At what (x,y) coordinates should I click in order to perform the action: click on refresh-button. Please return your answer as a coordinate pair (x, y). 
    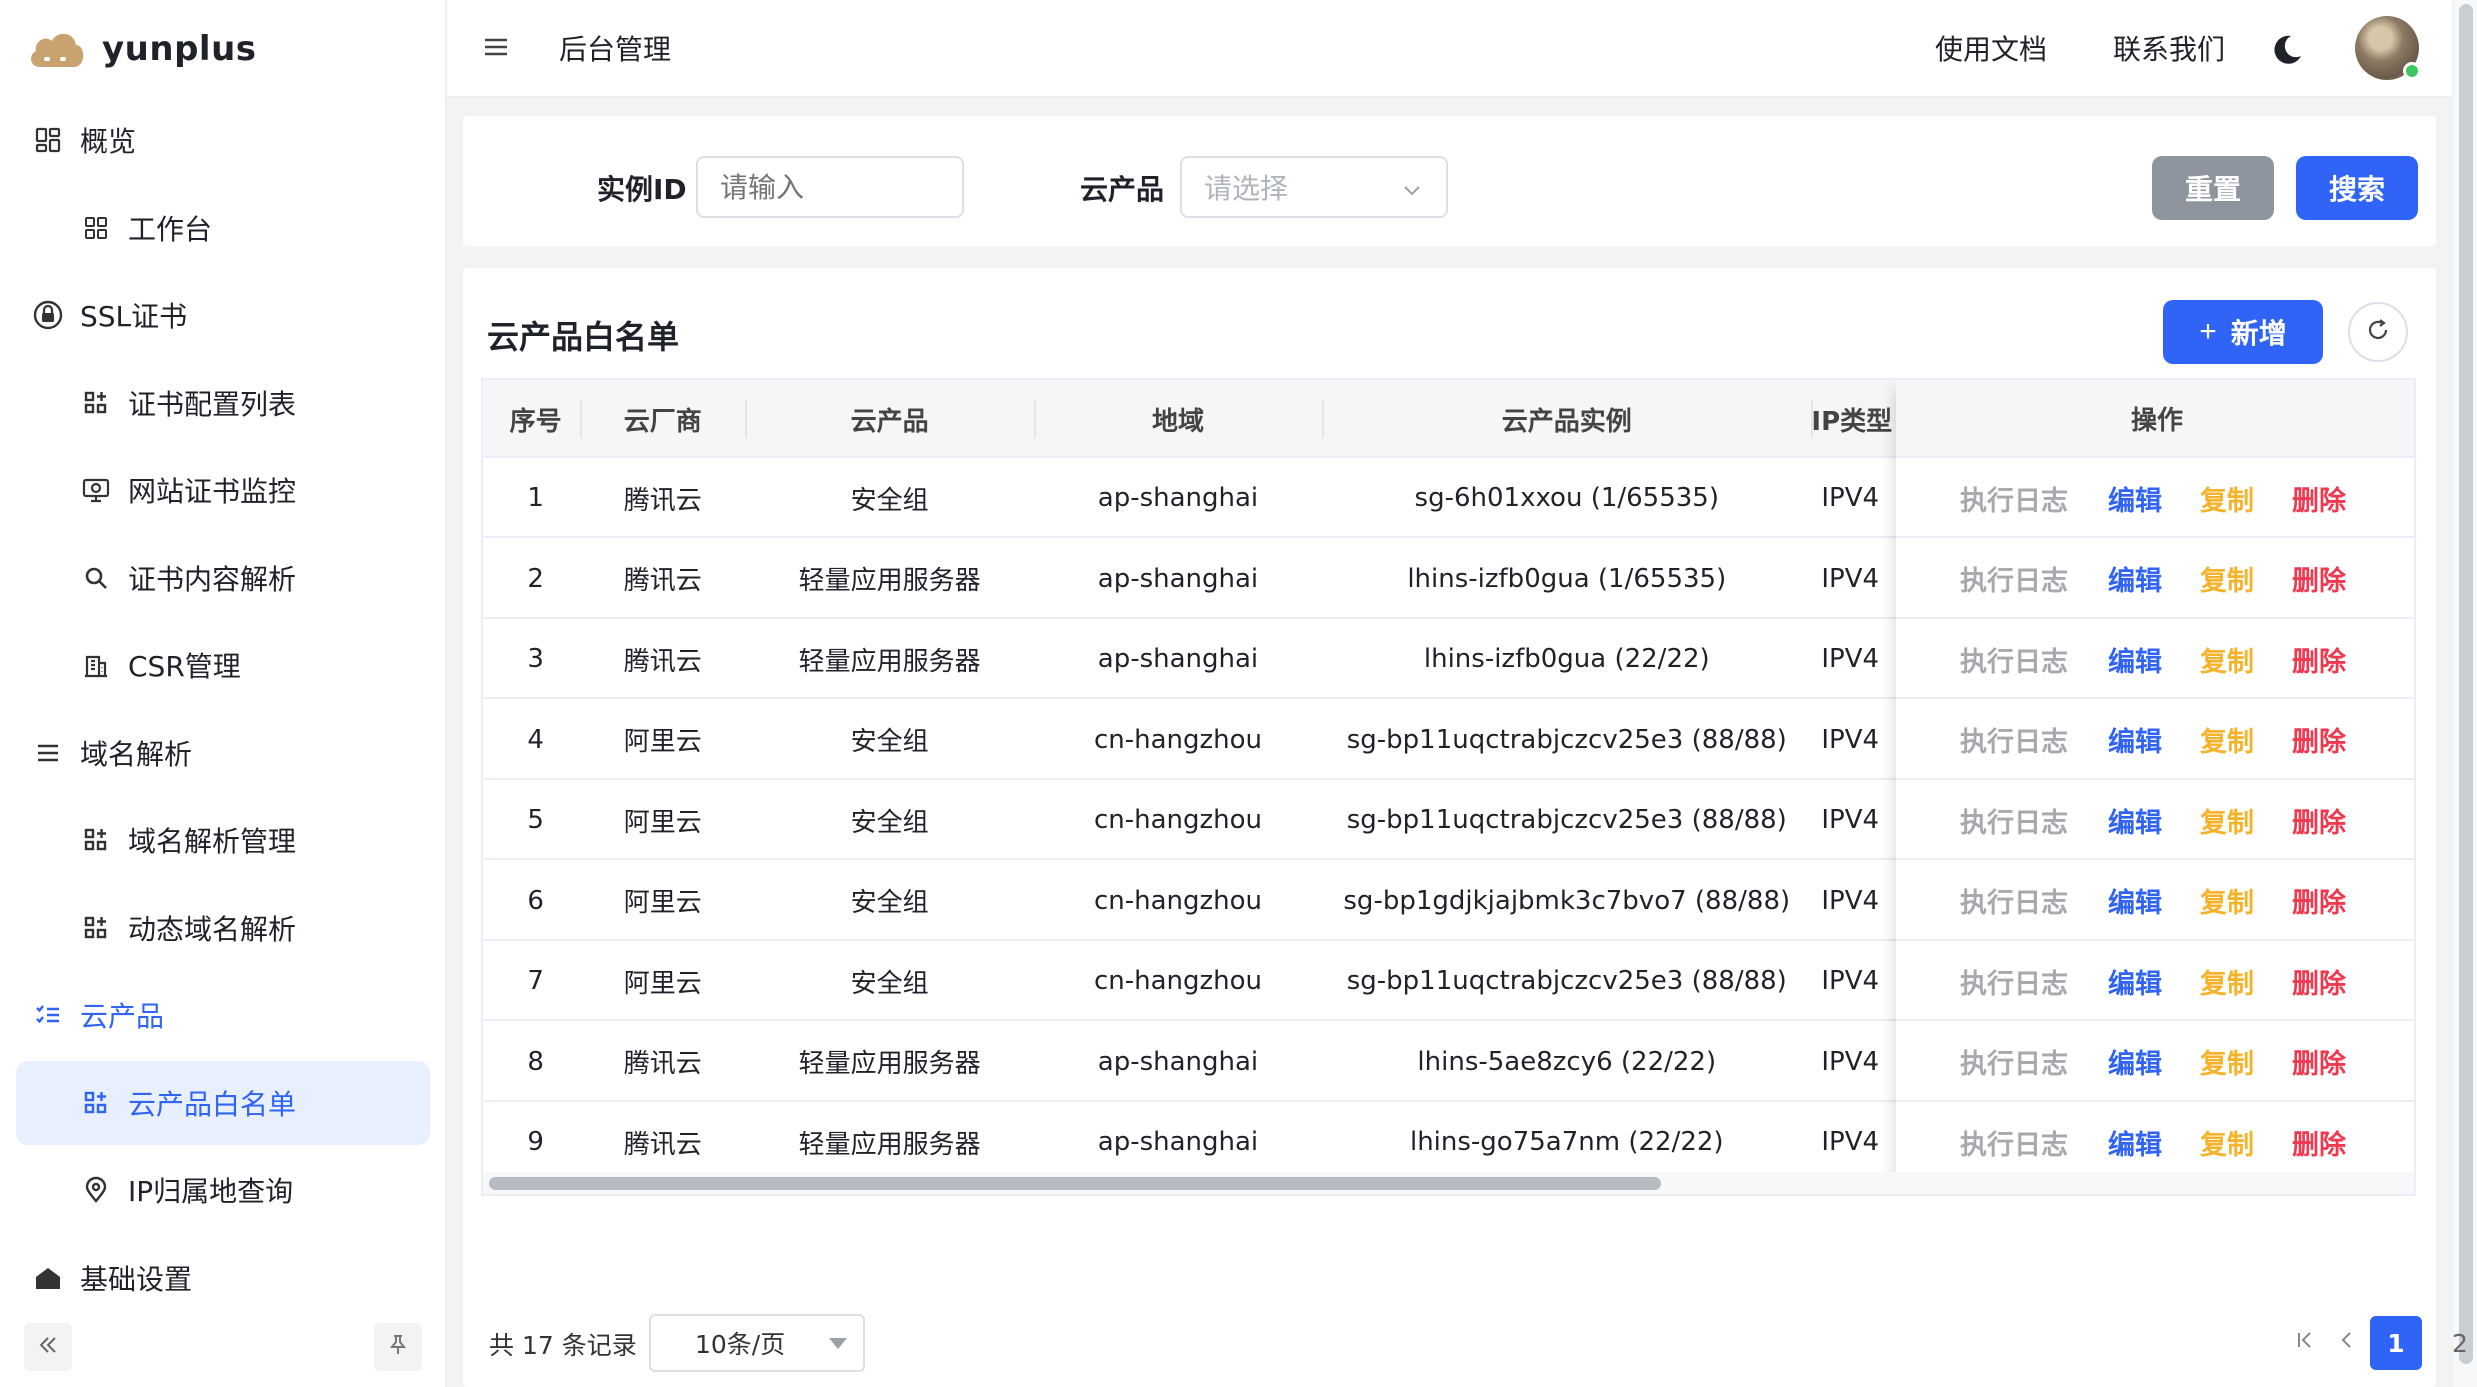
    Looking at the image, I should click on (2378, 332).